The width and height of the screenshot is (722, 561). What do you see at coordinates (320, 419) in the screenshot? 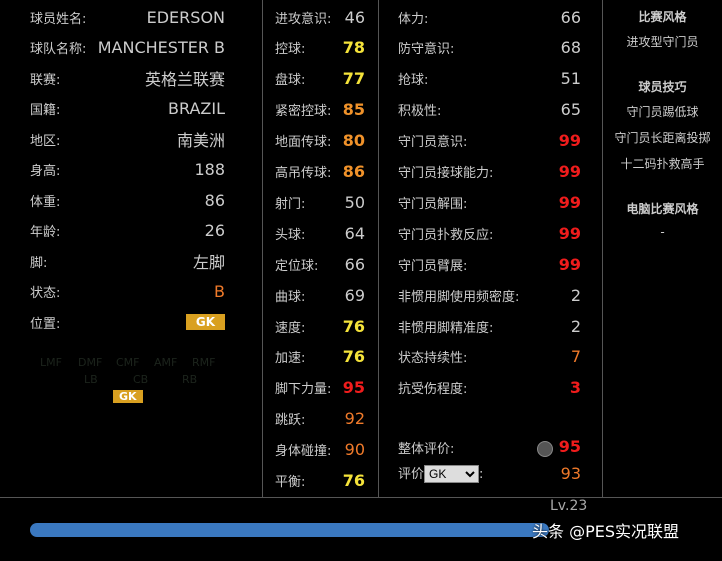
I see `stat-row: 跳跃: 92` at bounding box center [320, 419].